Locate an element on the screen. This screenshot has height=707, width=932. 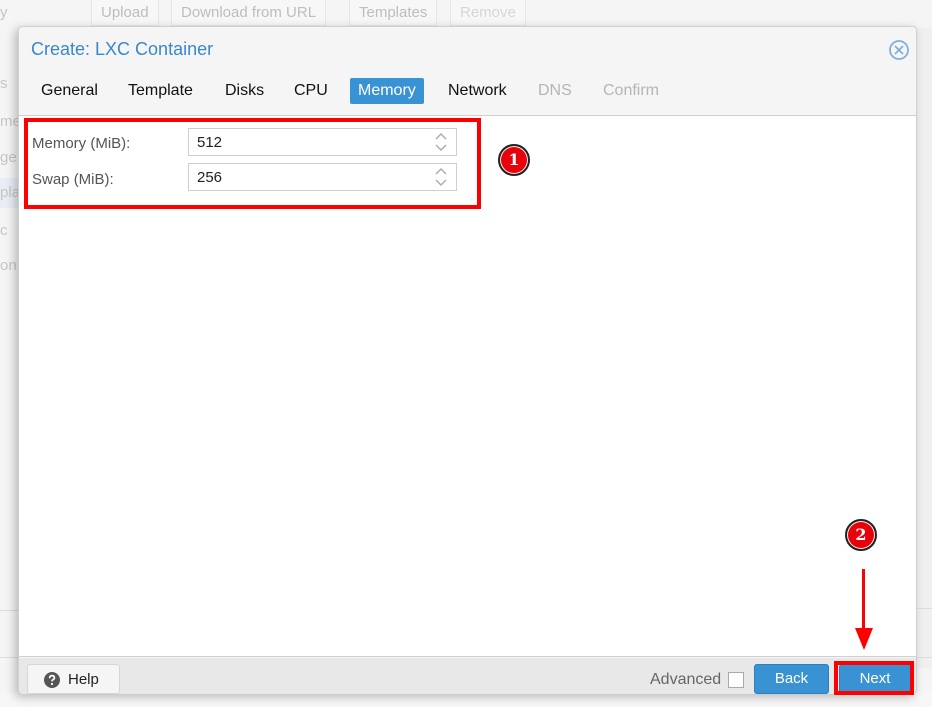
help-label: Help is located at coordinates (83, 679).